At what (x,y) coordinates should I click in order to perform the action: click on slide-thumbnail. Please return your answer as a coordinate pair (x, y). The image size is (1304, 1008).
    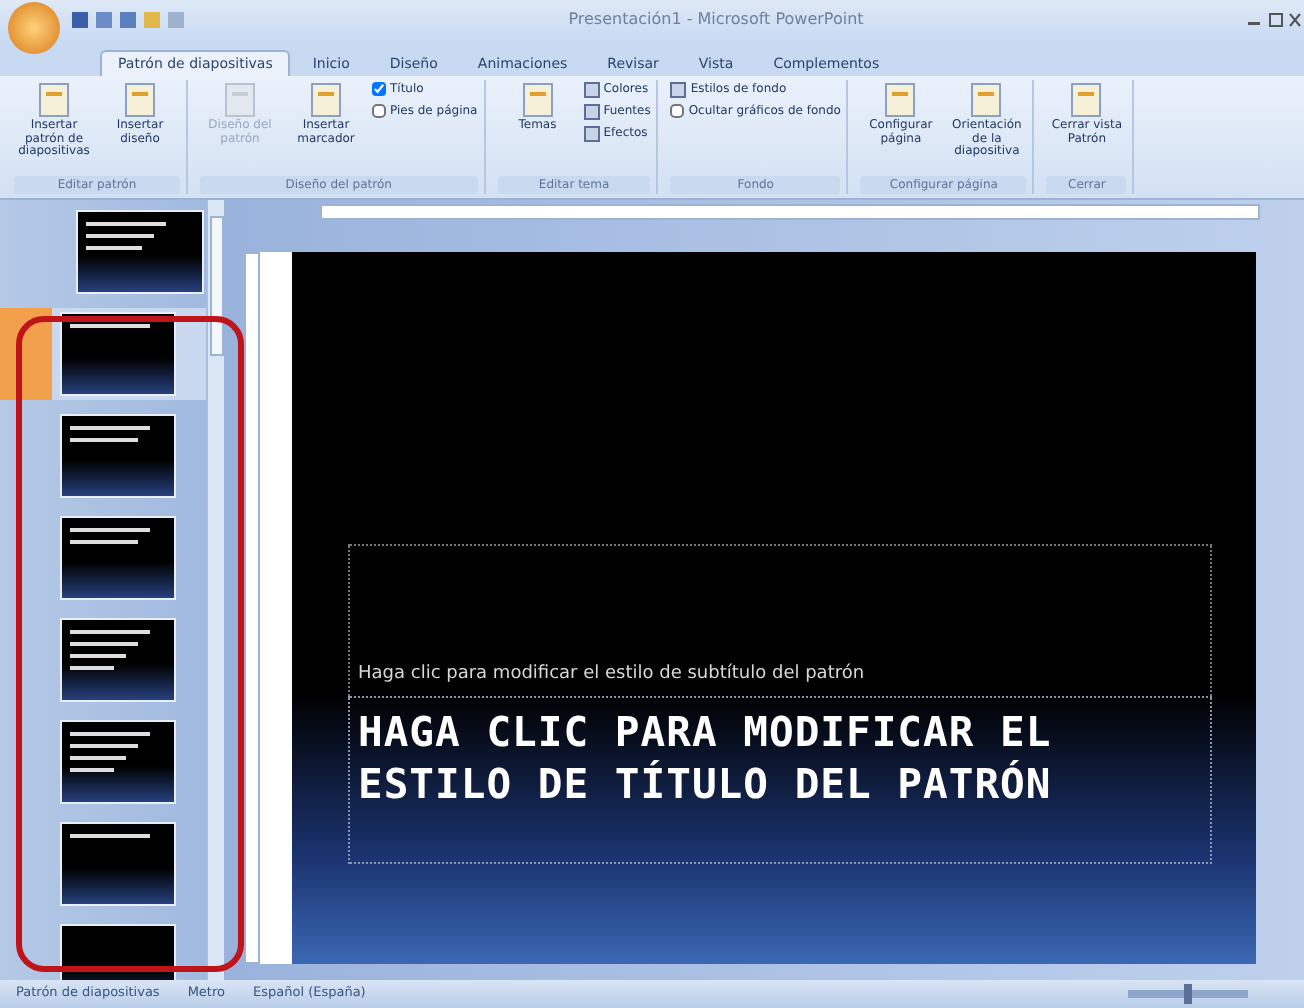
    Looking at the image, I should click on (103, 354).